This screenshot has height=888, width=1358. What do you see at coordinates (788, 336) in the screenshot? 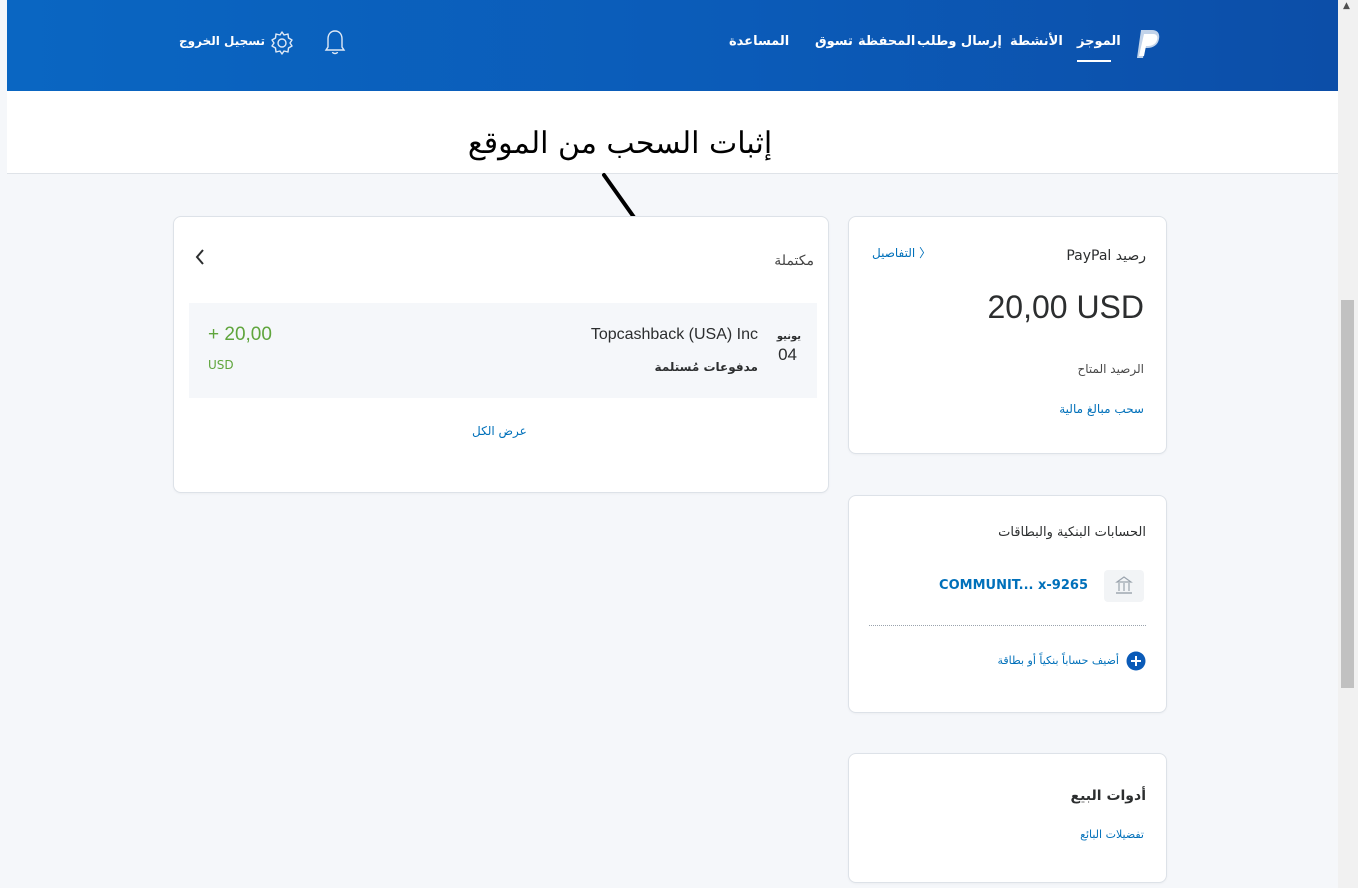
I see `transaction-month: يونيو` at bounding box center [788, 336].